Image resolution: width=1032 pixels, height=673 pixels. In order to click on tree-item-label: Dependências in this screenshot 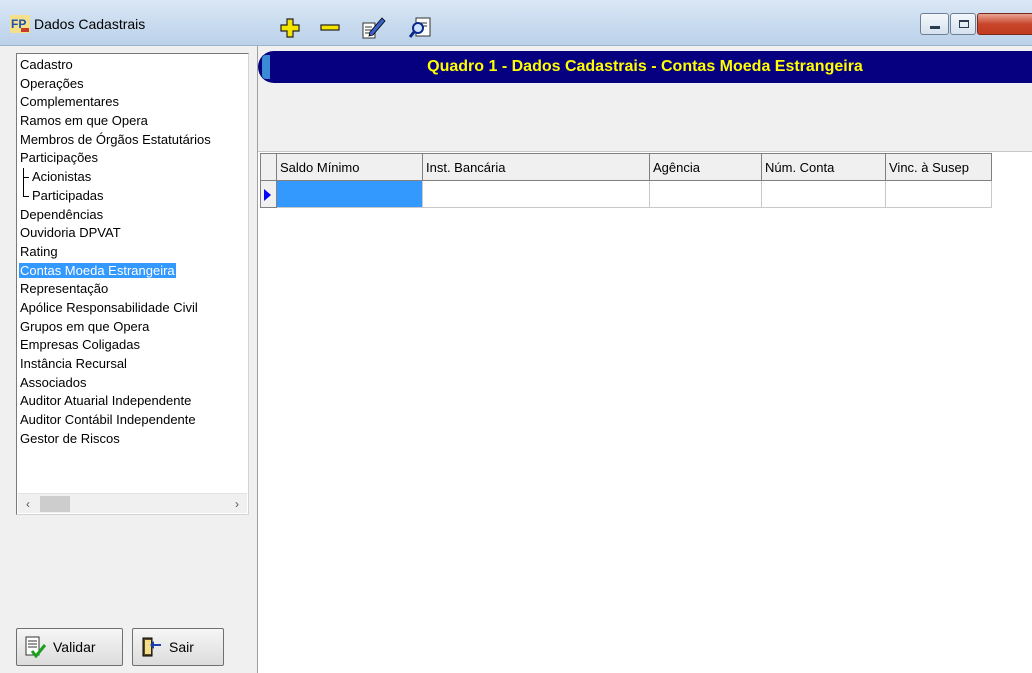, I will do `click(62, 214)`.